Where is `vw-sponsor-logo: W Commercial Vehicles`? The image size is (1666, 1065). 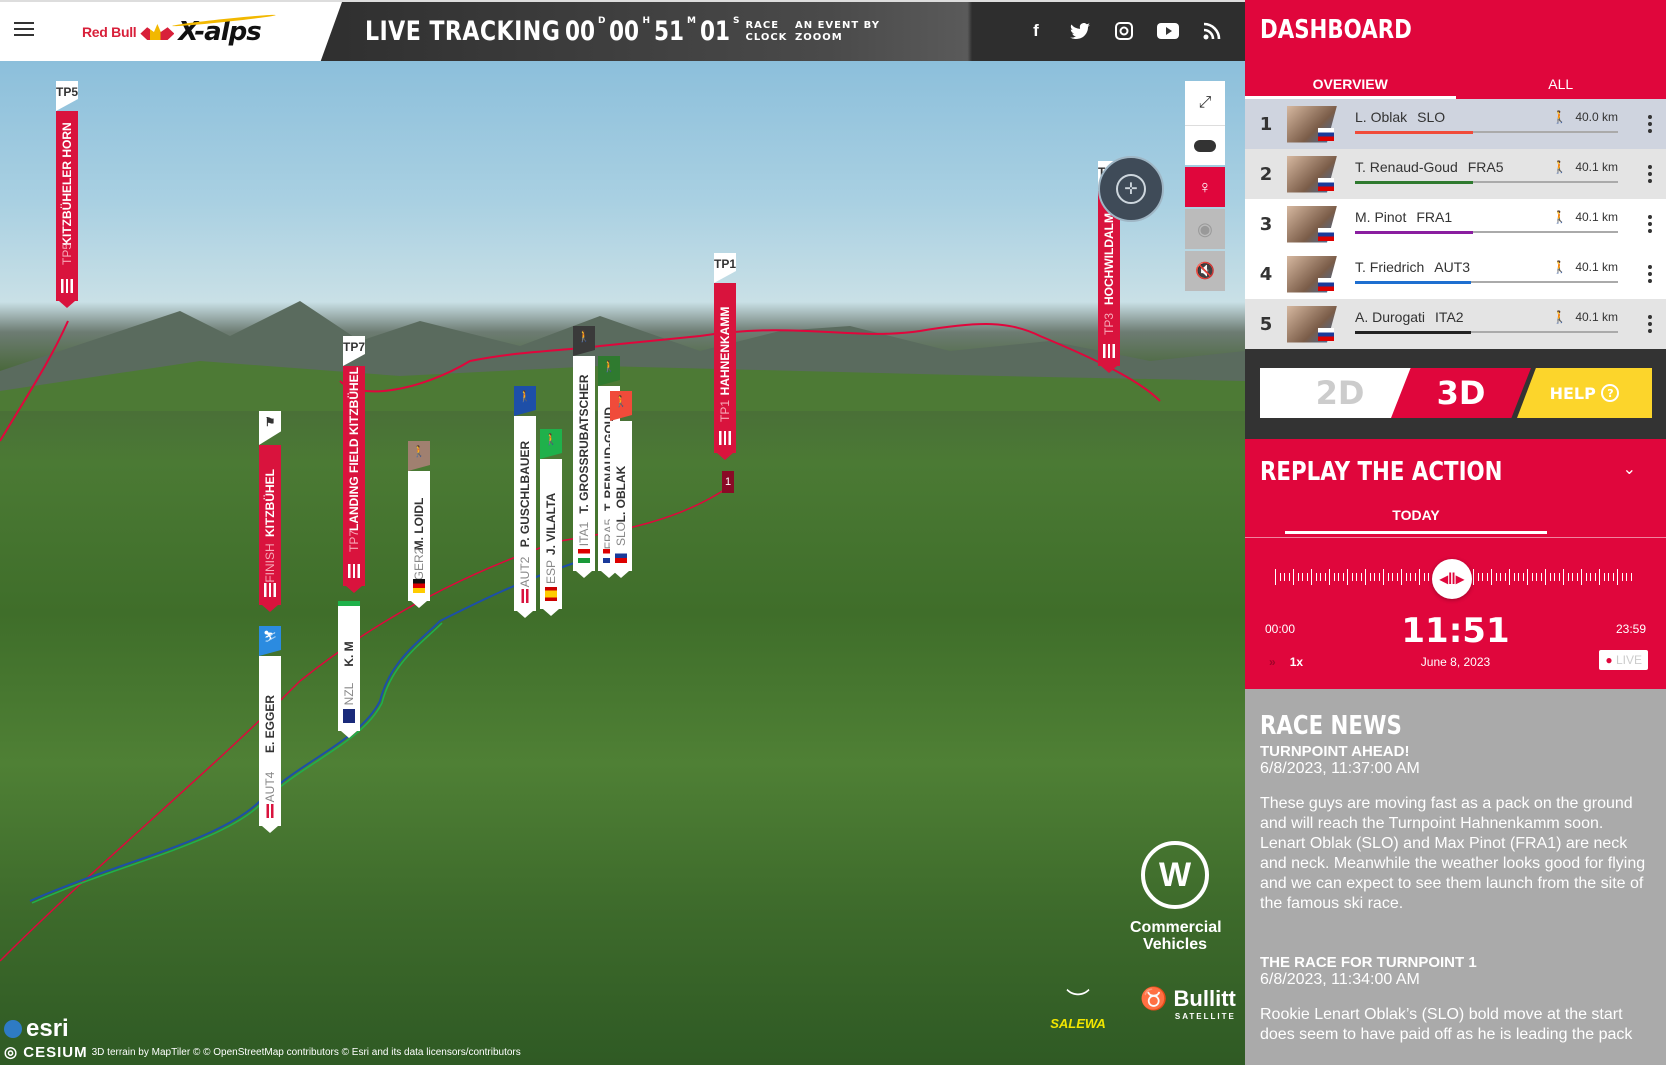
vw-sponsor-logo: W Commercial Vehicles is located at coordinates (1176, 897).